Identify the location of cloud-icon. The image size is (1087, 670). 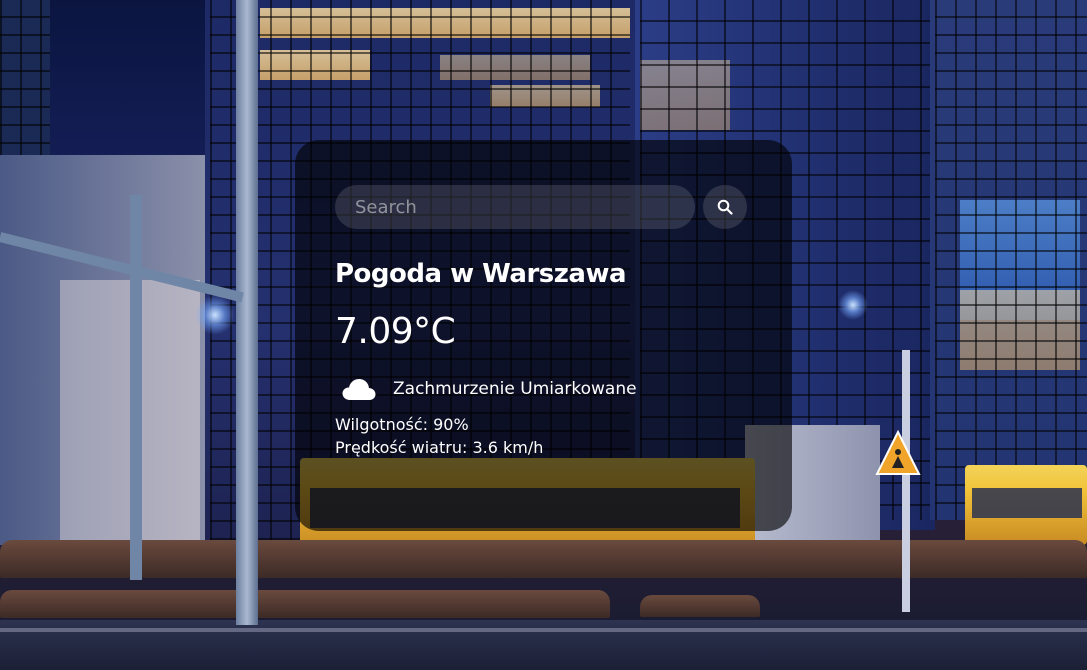
(359, 389).